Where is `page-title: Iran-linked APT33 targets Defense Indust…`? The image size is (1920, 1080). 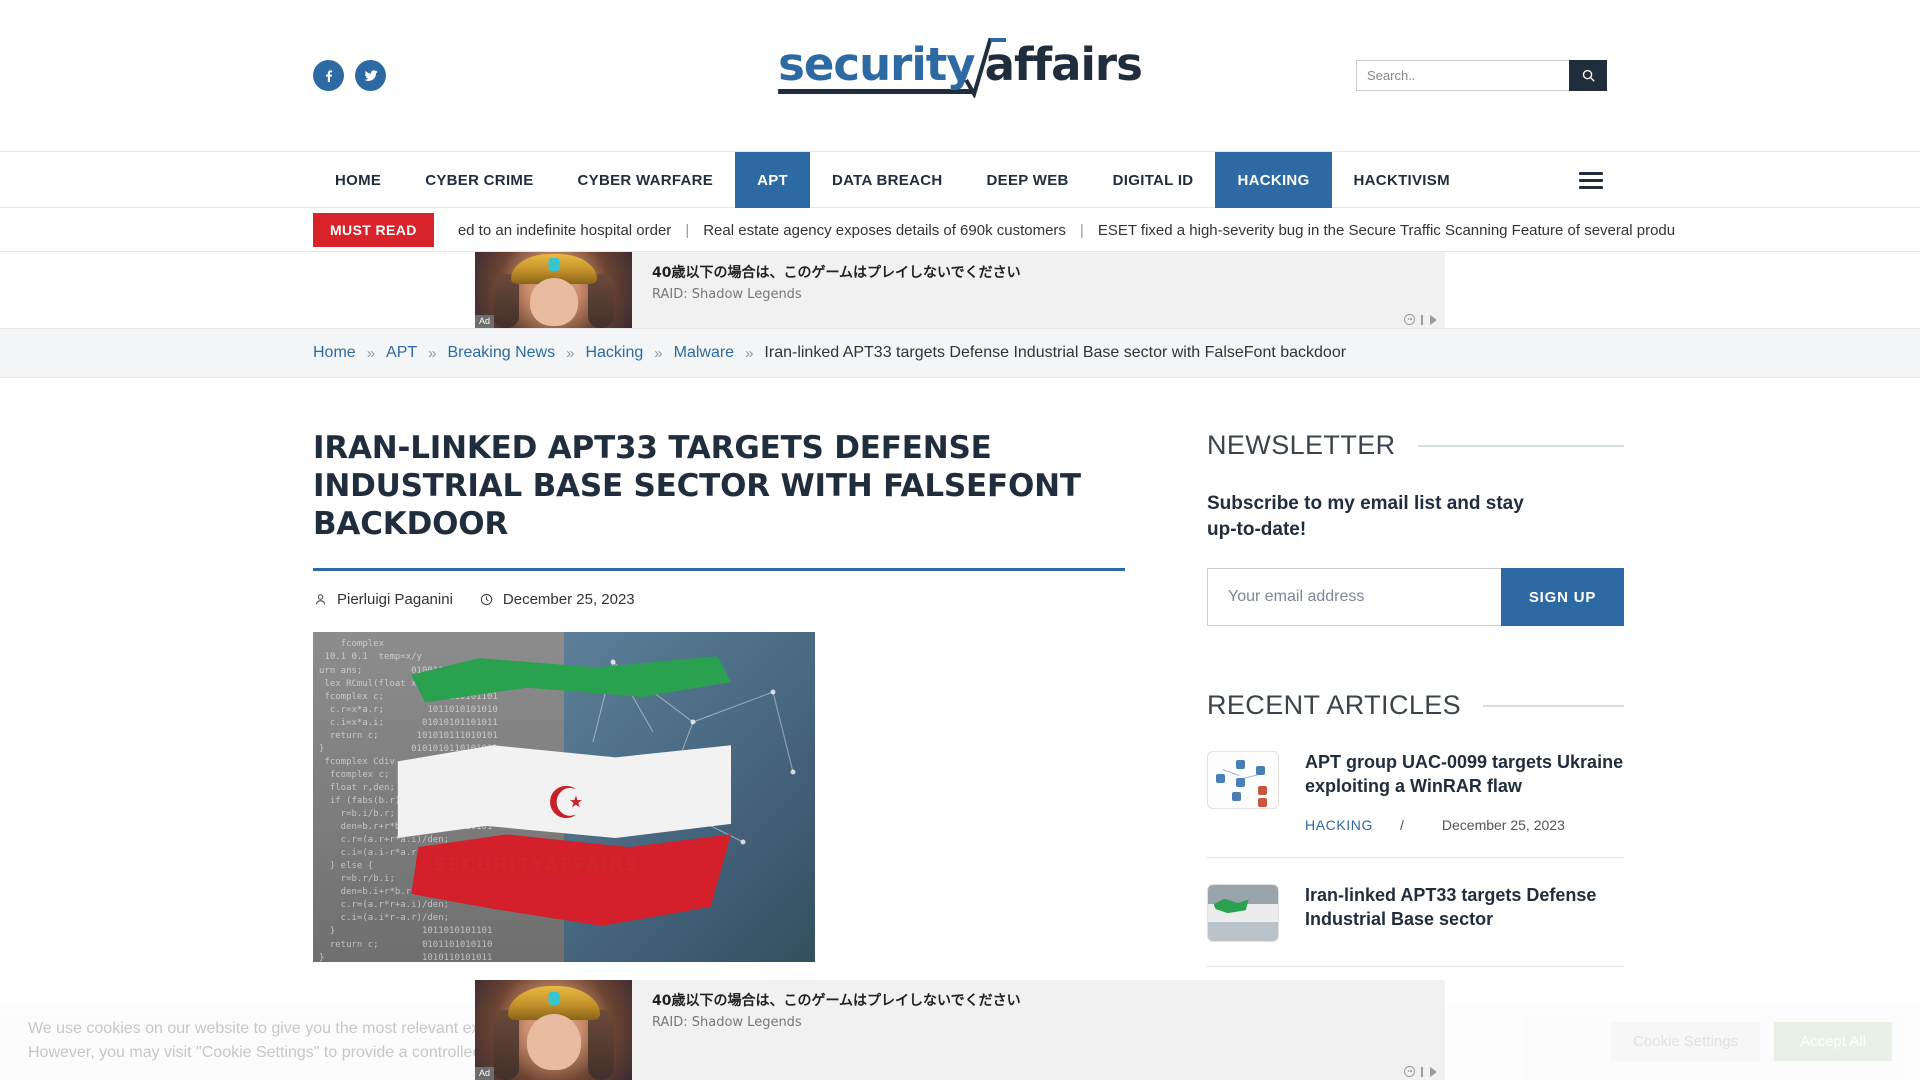 page-title: Iran-linked APT33 targets Defense Indust… is located at coordinates (697, 486).